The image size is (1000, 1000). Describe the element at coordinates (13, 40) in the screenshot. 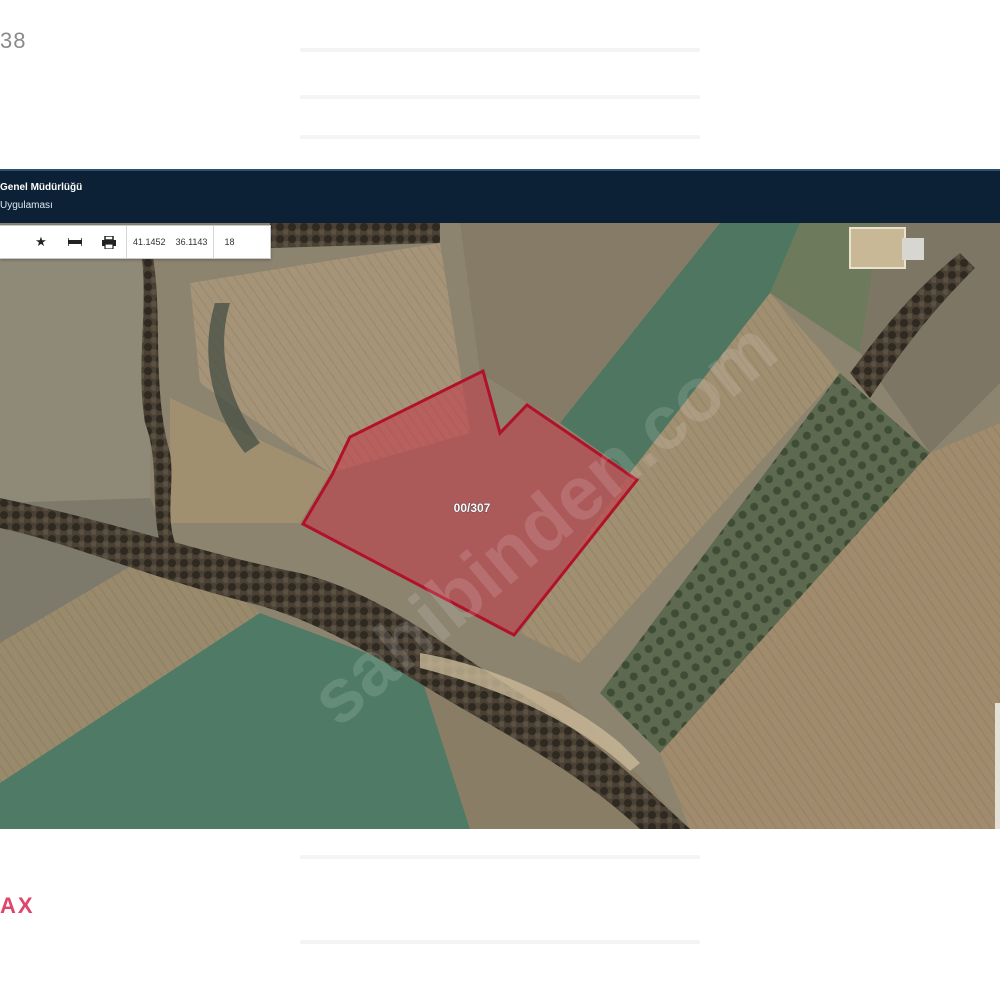

I see `listing-number: 38` at that location.